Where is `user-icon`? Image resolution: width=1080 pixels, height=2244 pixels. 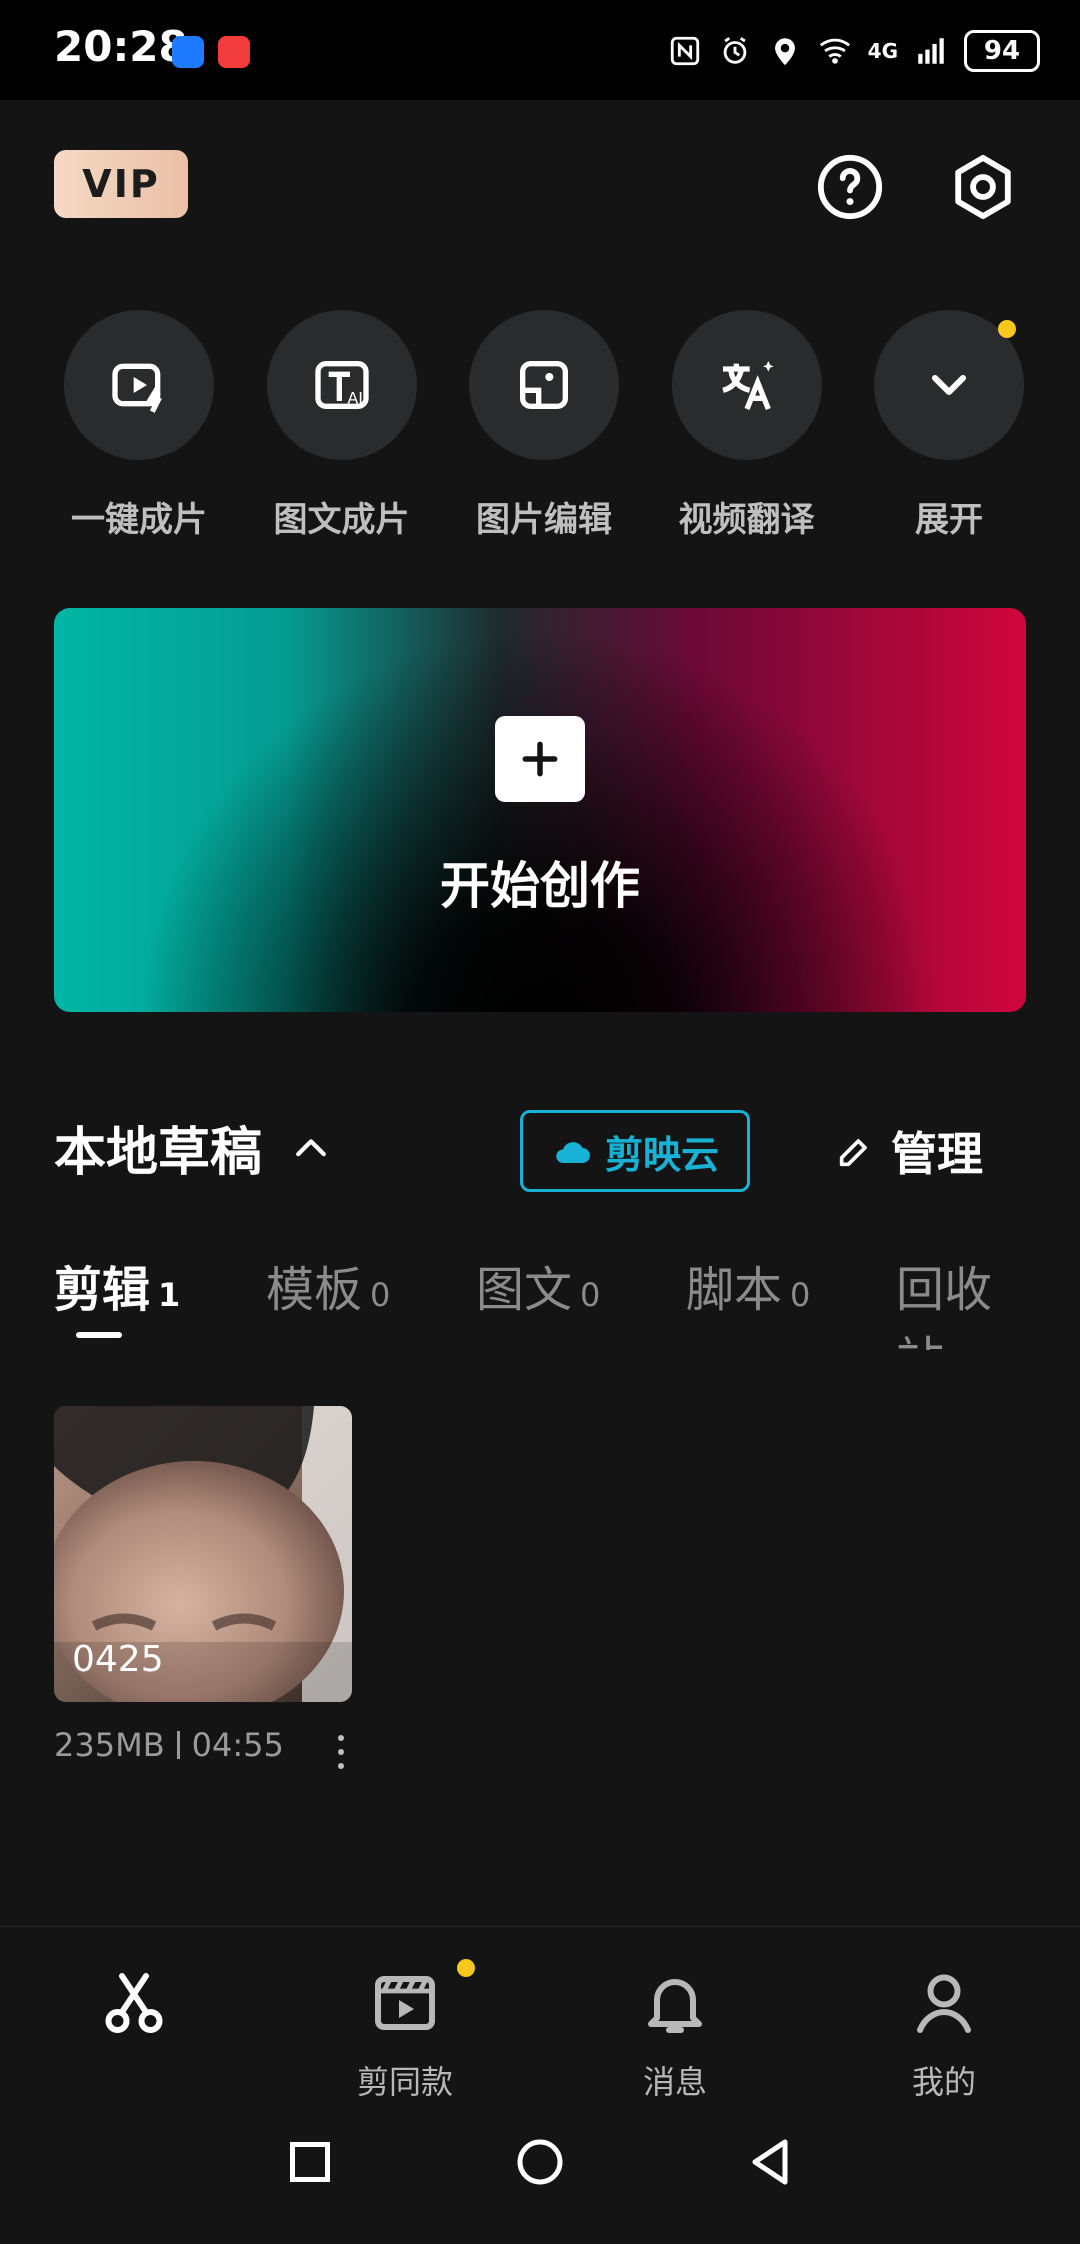
user-icon is located at coordinates (944, 2003).